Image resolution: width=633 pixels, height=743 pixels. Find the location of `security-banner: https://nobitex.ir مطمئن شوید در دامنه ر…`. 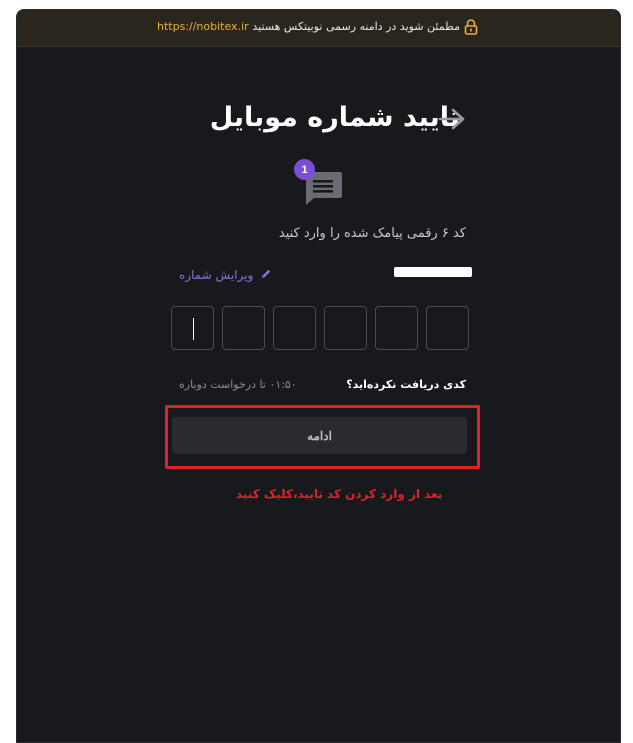

security-banner: https://nobitex.ir مطمئن شوید در دامنه ر… is located at coordinates (318, 28).